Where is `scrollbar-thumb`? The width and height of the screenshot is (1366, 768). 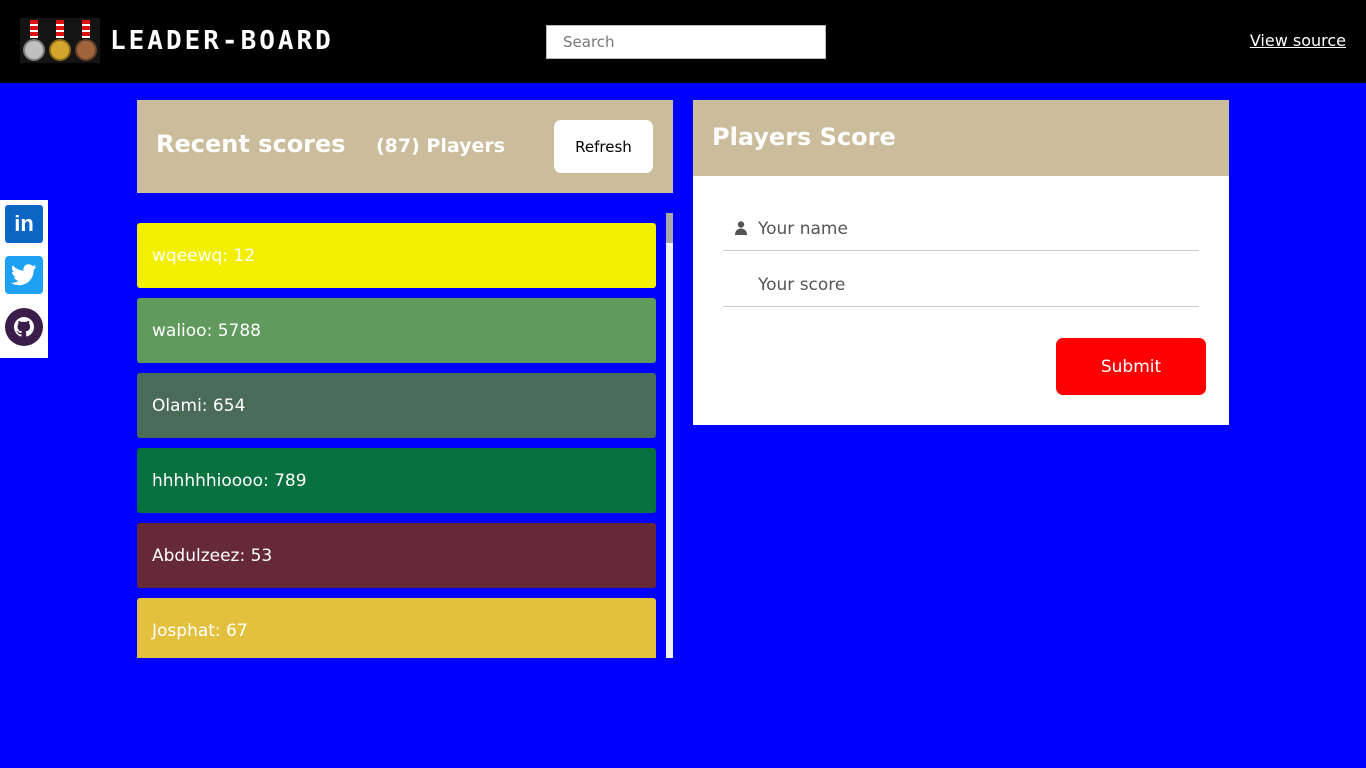
scrollbar-thumb is located at coordinates (669, 228).